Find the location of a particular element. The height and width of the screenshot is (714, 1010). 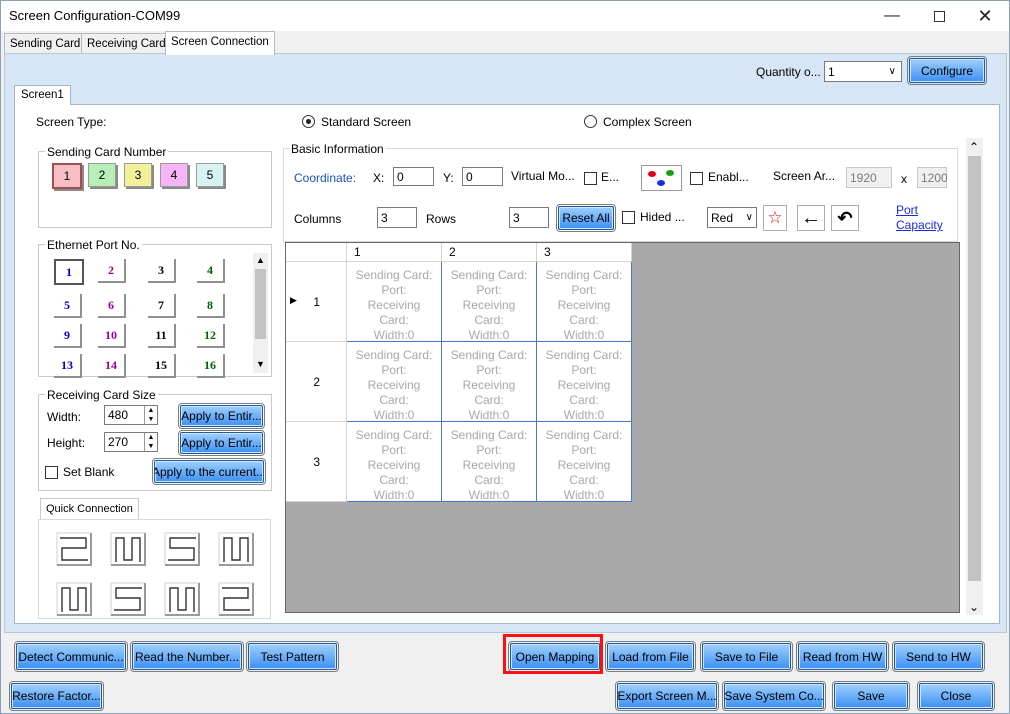

maximize-button is located at coordinates (939, 16).